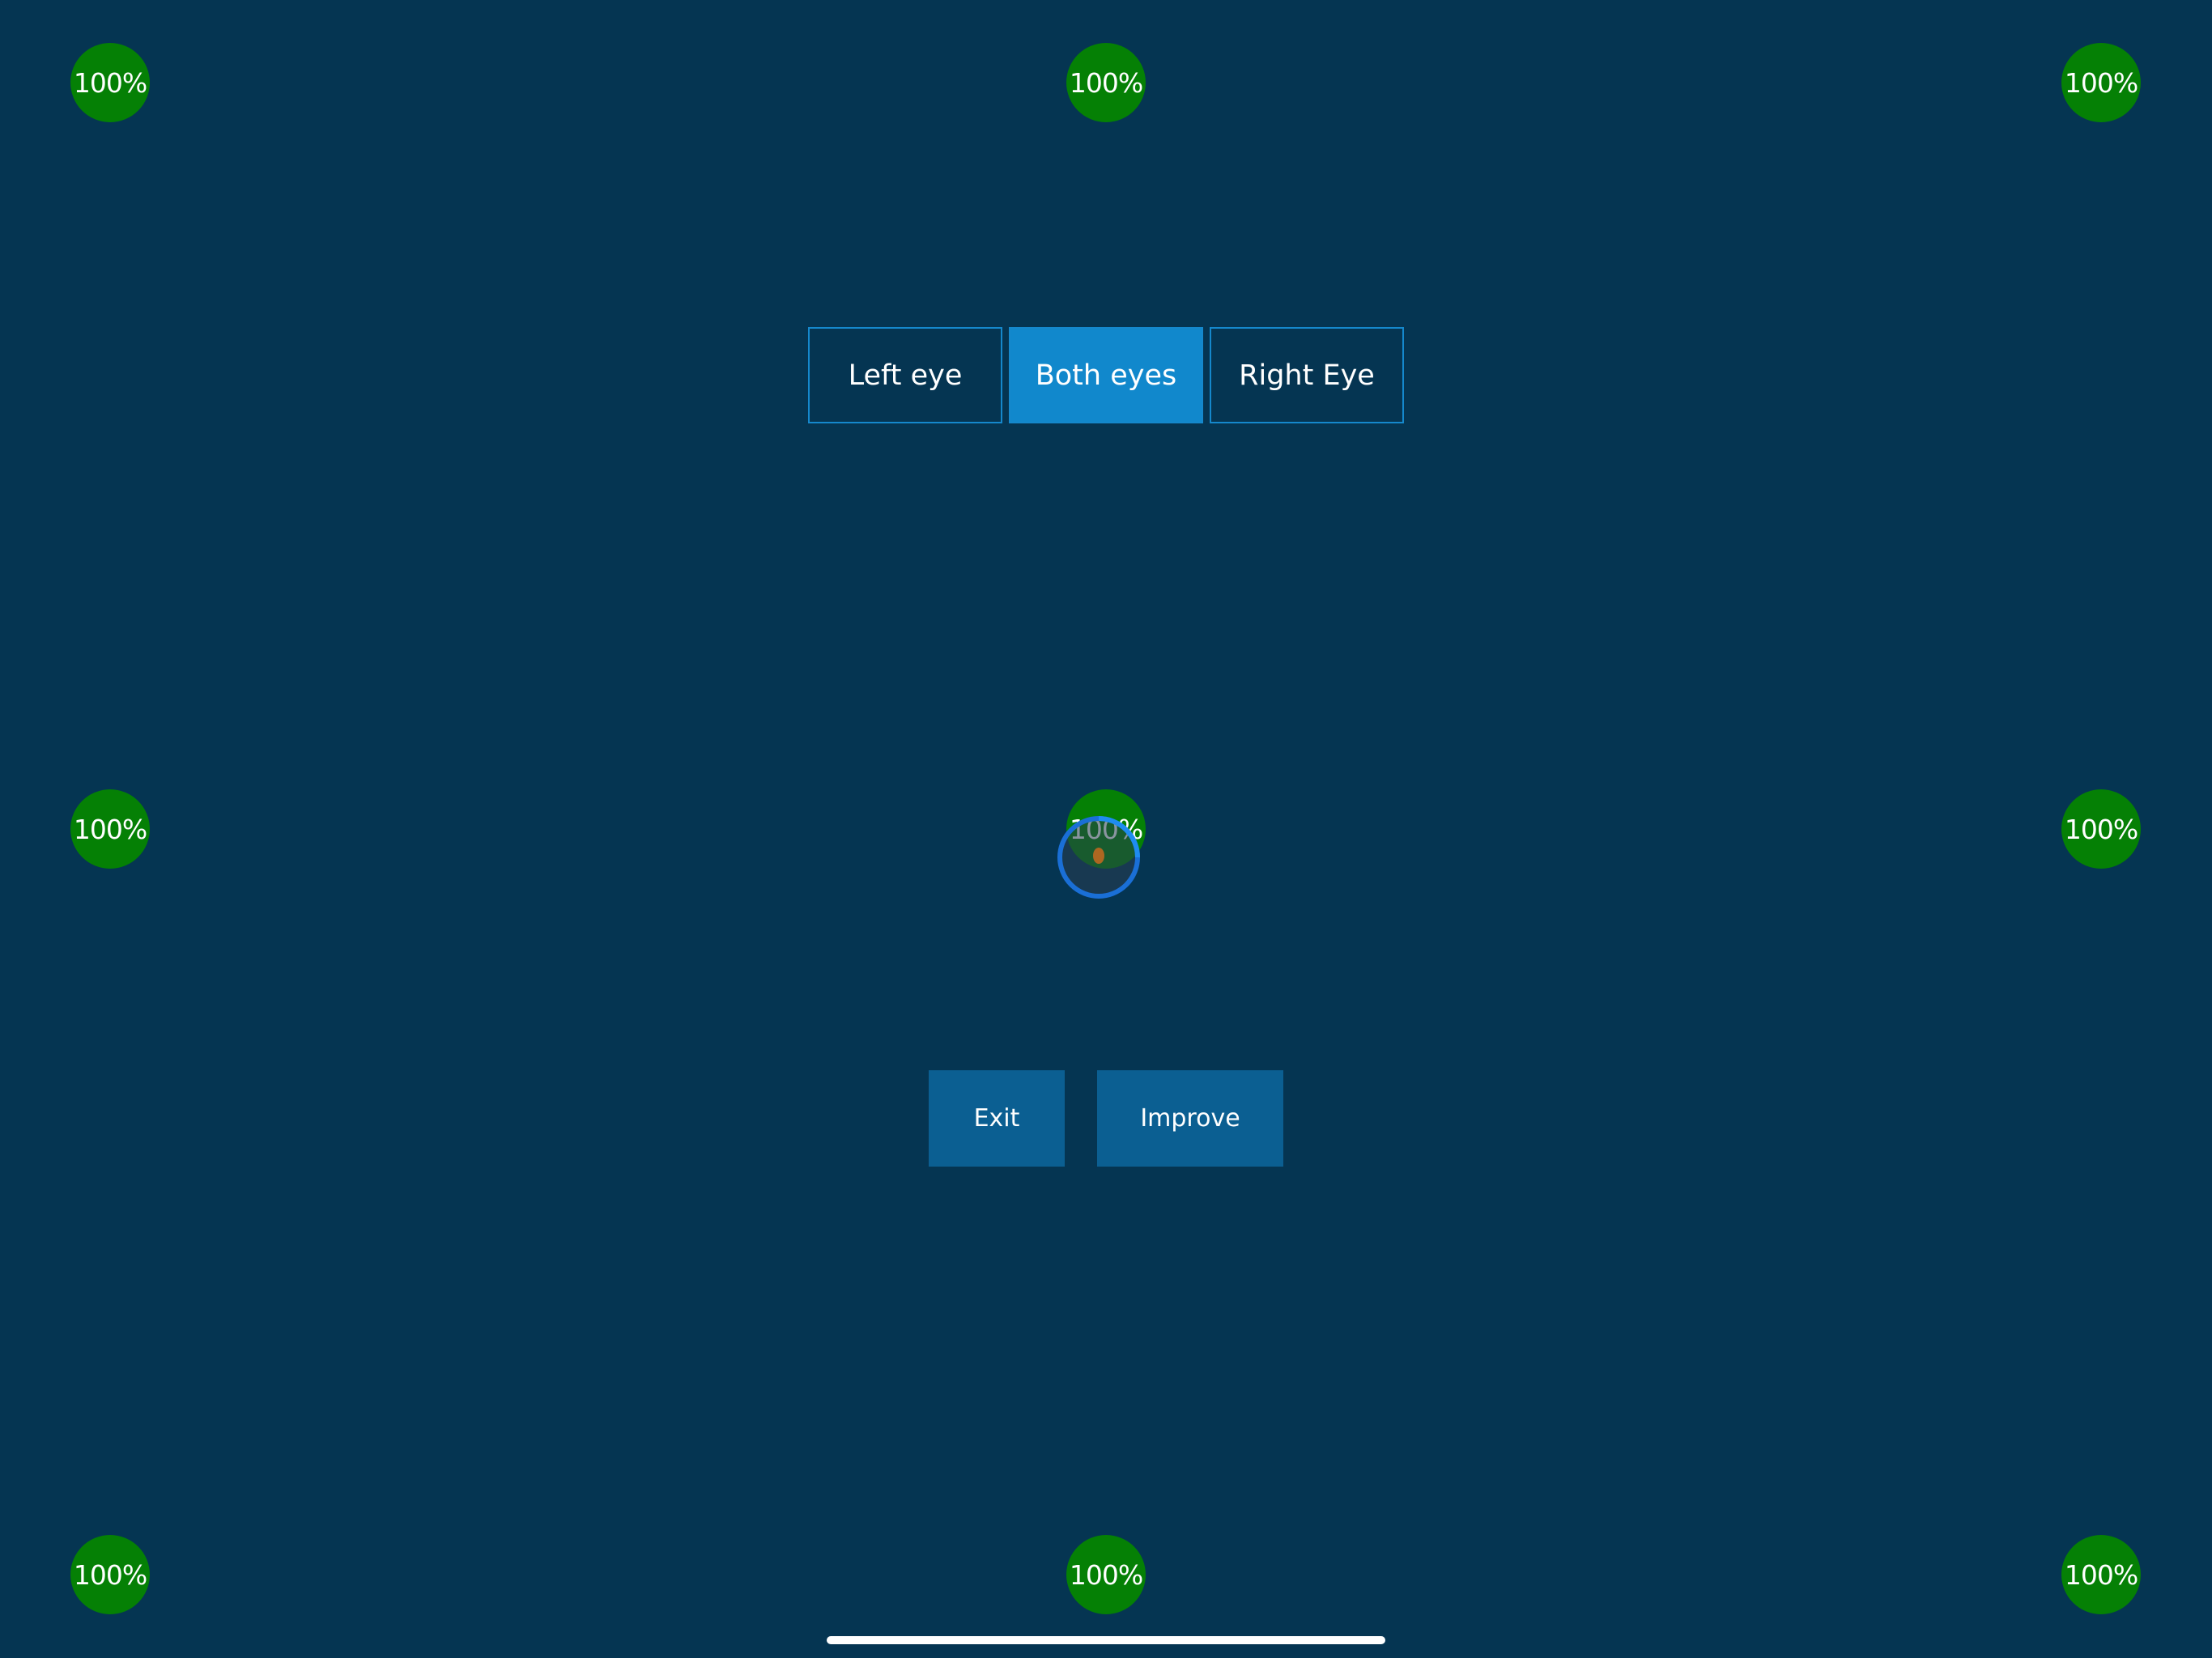 This screenshot has height=1658, width=2212. I want to click on calibration-point-bottom-center: 100%, so click(1106, 1574).